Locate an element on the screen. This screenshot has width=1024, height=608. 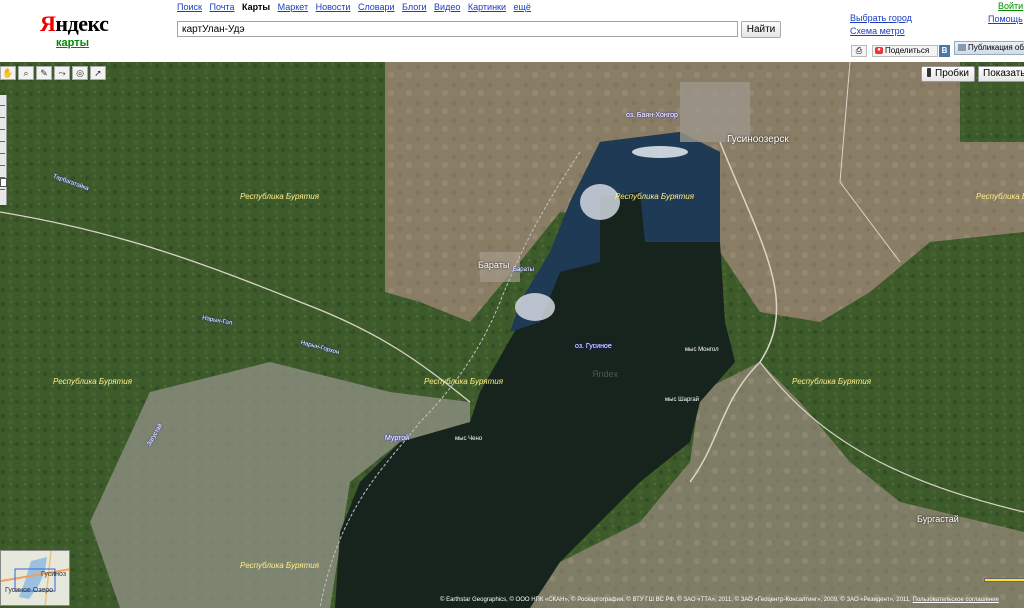
help-link: Помощь is located at coordinates (1005, 19).